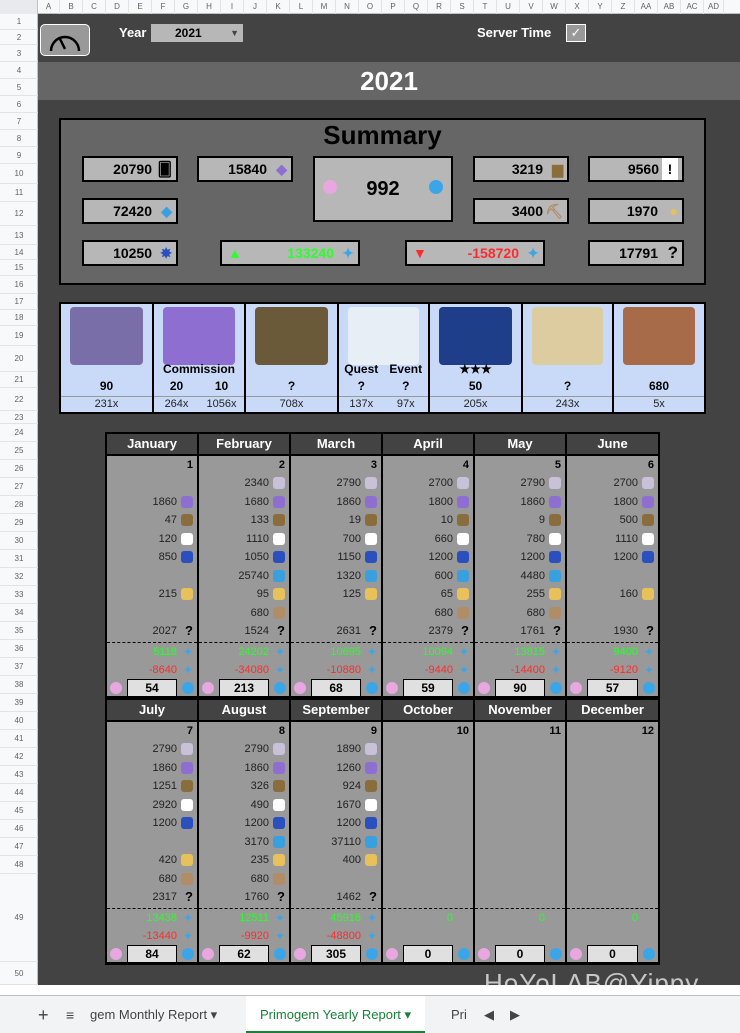 The height and width of the screenshot is (1033, 740). Describe the element at coordinates (70, 1014) in the screenshot. I see `all-sheets-menu-icon: ≡` at that location.